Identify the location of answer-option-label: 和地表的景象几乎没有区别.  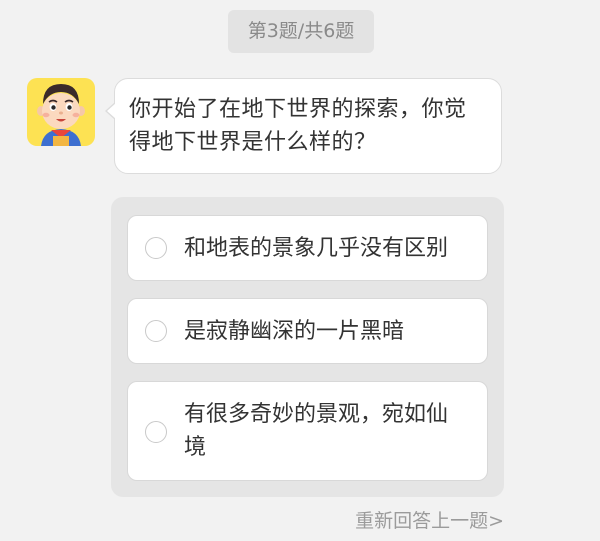
(316, 248).